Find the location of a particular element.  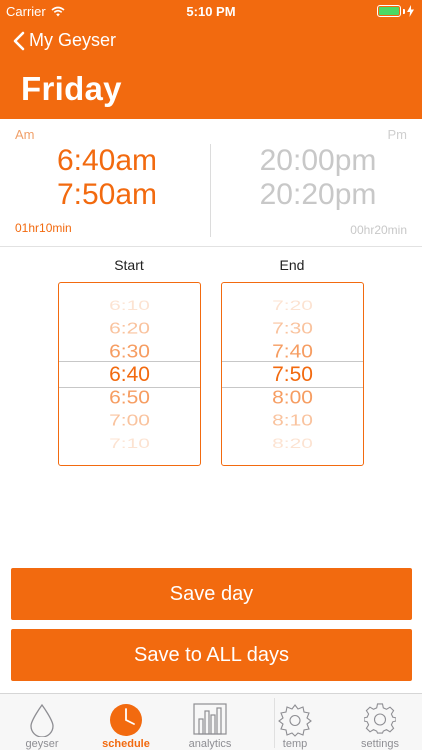

wheel-item: 7:10 is located at coordinates (129, 444).